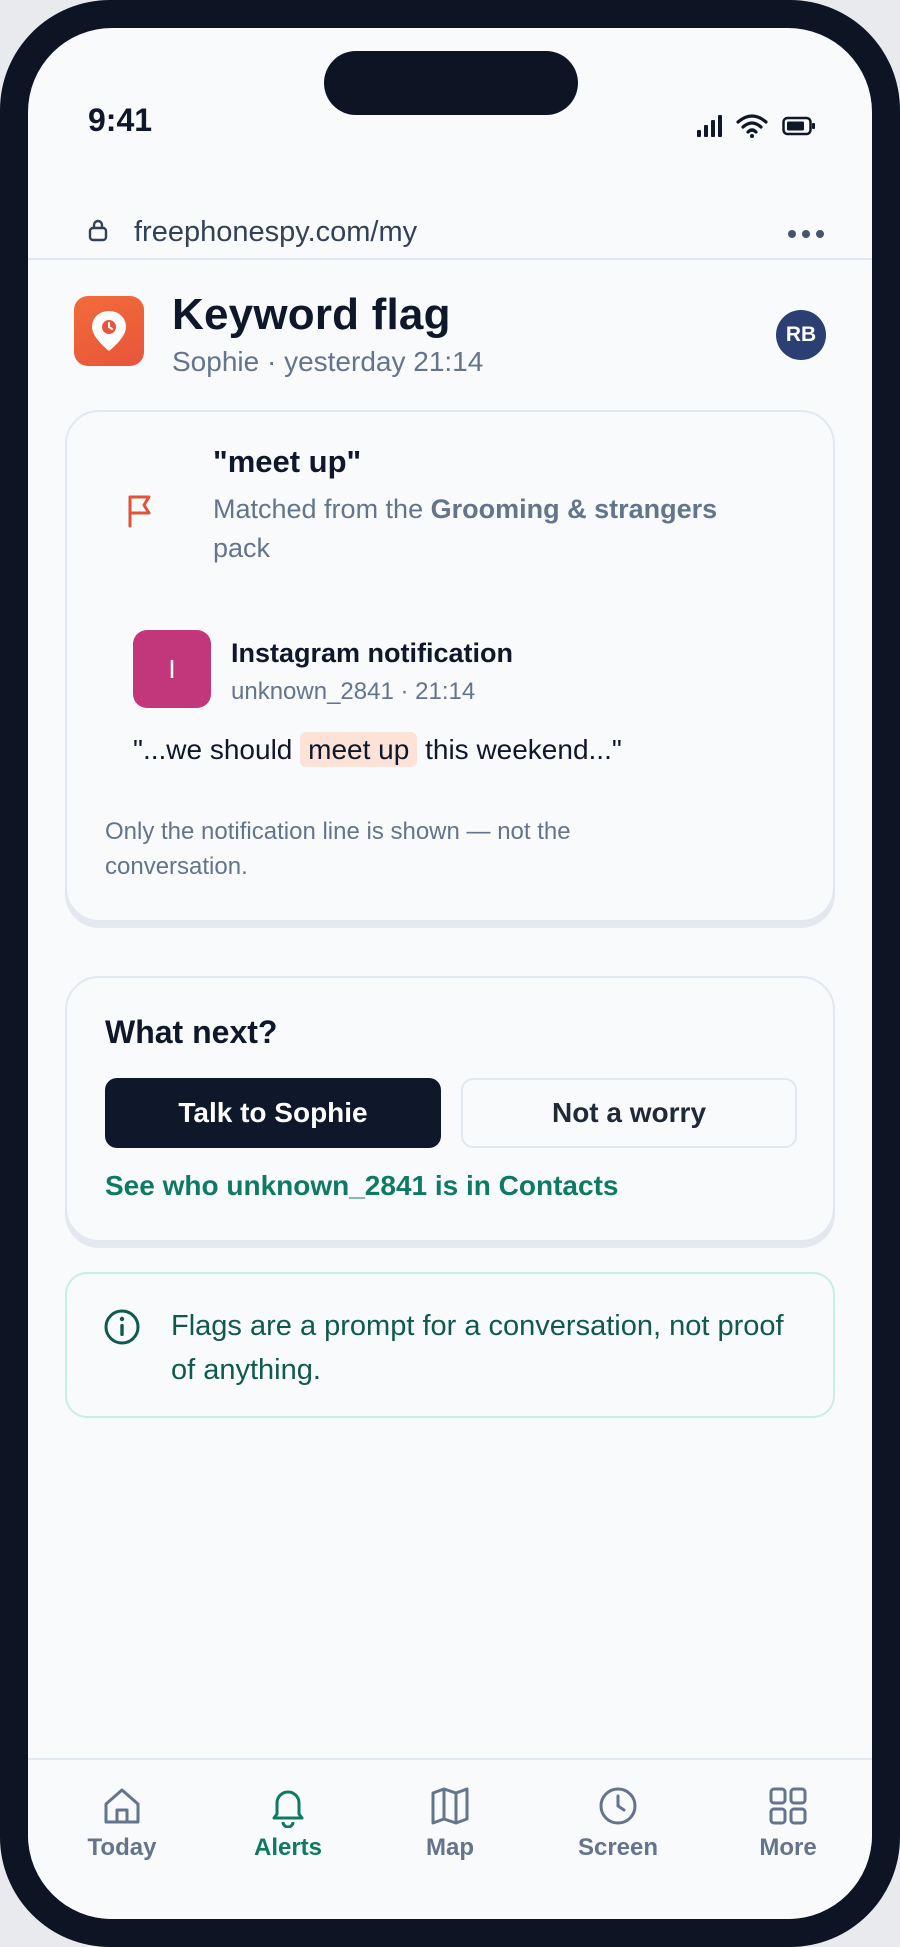 This screenshot has width=900, height=1947. I want to click on nav-item-screen: Screen, so click(618, 1823).